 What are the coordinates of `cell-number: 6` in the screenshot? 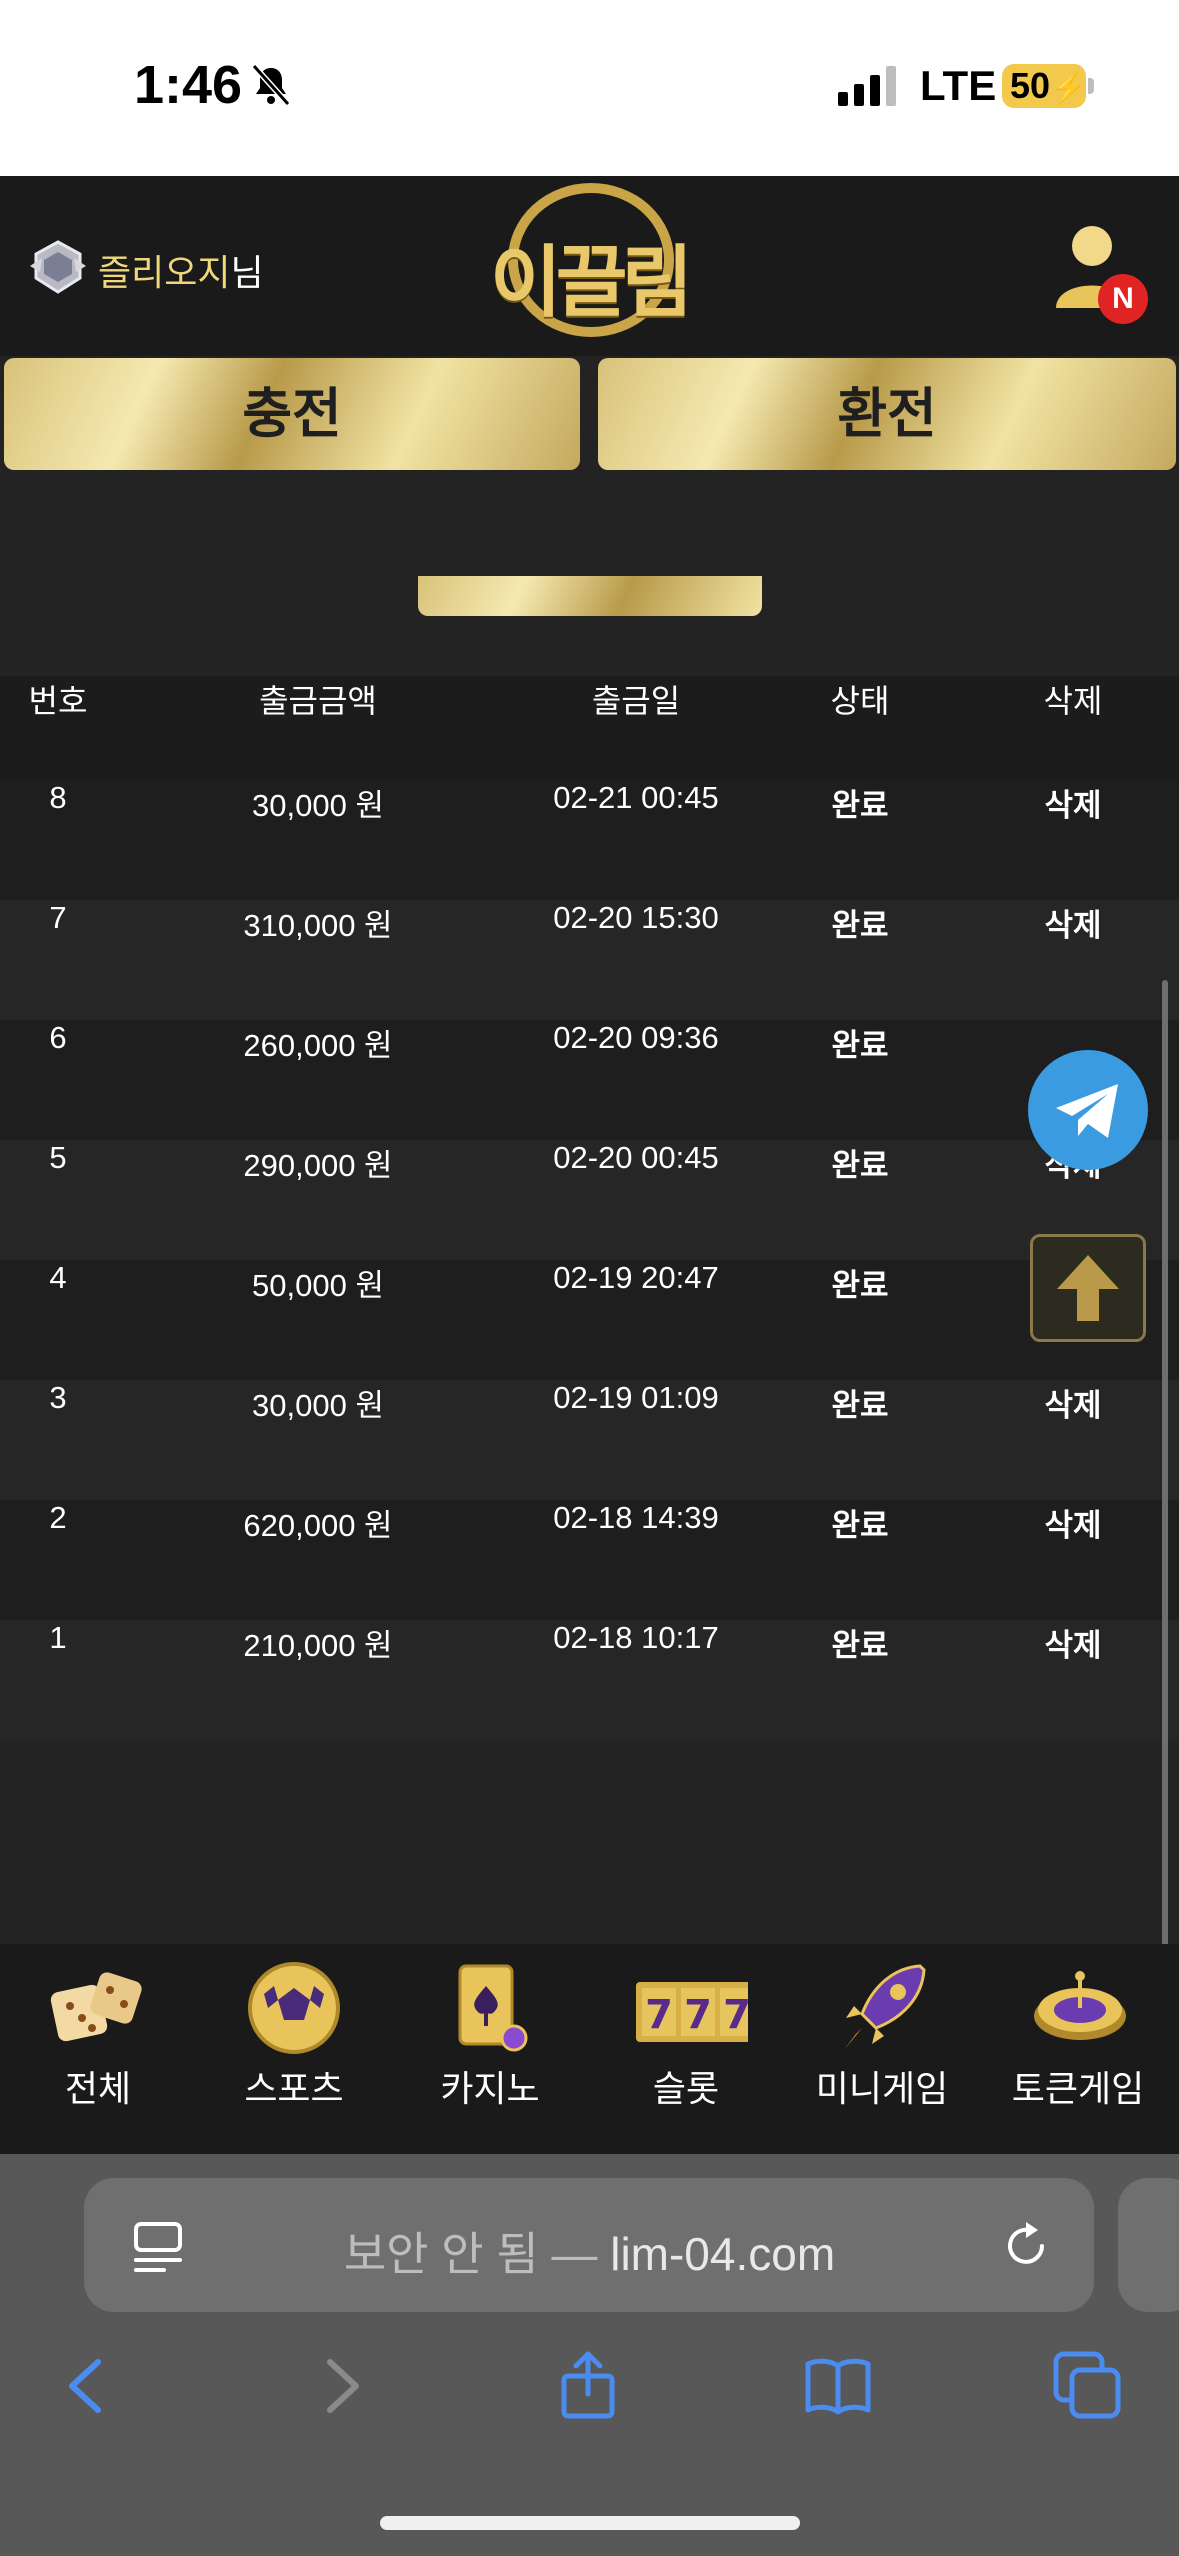 It's located at (58, 1037).